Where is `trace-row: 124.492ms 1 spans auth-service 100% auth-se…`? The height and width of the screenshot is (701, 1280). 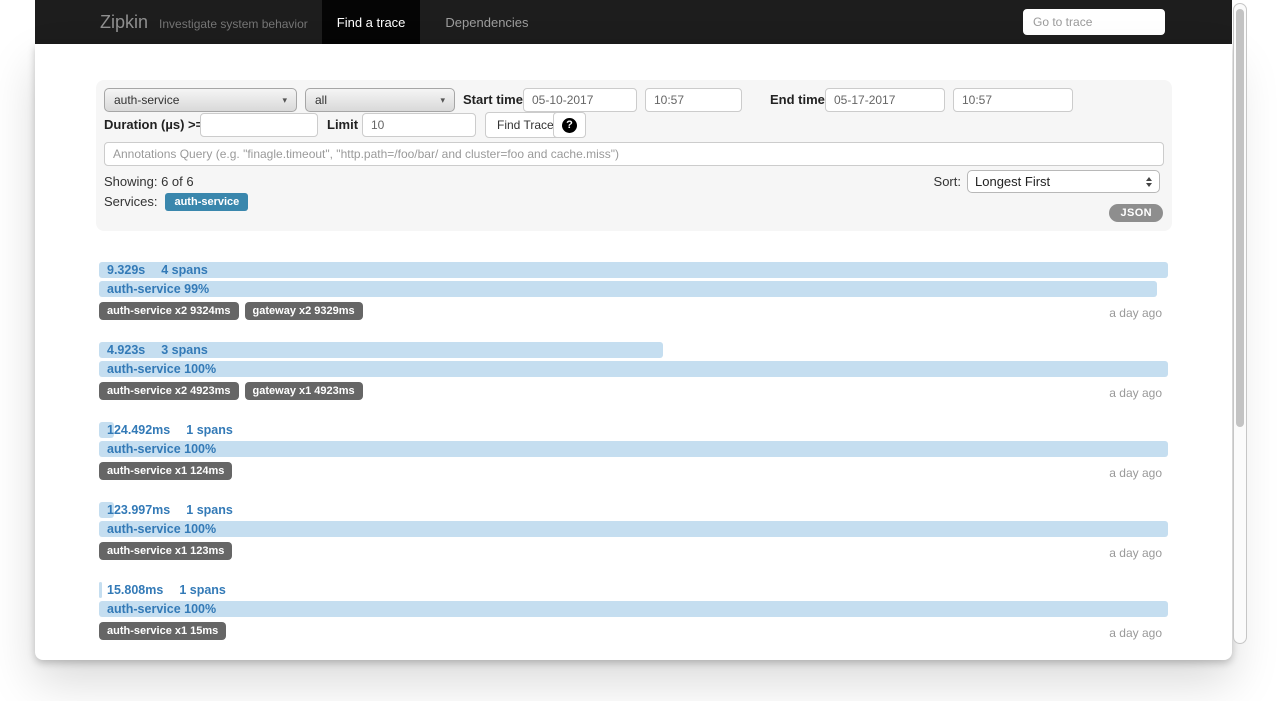 trace-row: 124.492ms 1 spans auth-service 100% auth-se… is located at coordinates (633, 451).